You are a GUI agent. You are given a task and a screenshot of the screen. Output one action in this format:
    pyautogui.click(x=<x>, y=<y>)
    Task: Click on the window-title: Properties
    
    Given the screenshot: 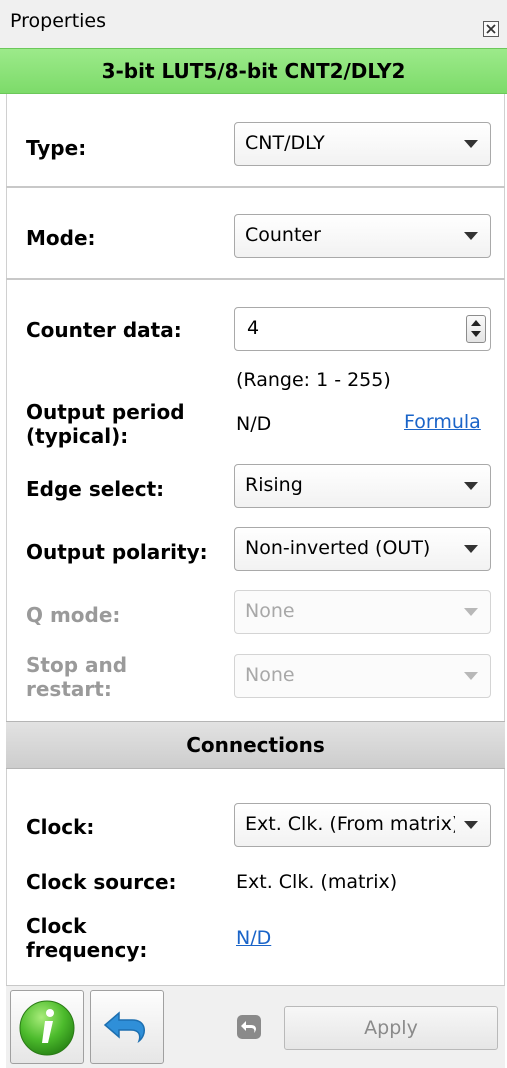 What is the action you would take?
    pyautogui.click(x=58, y=21)
    